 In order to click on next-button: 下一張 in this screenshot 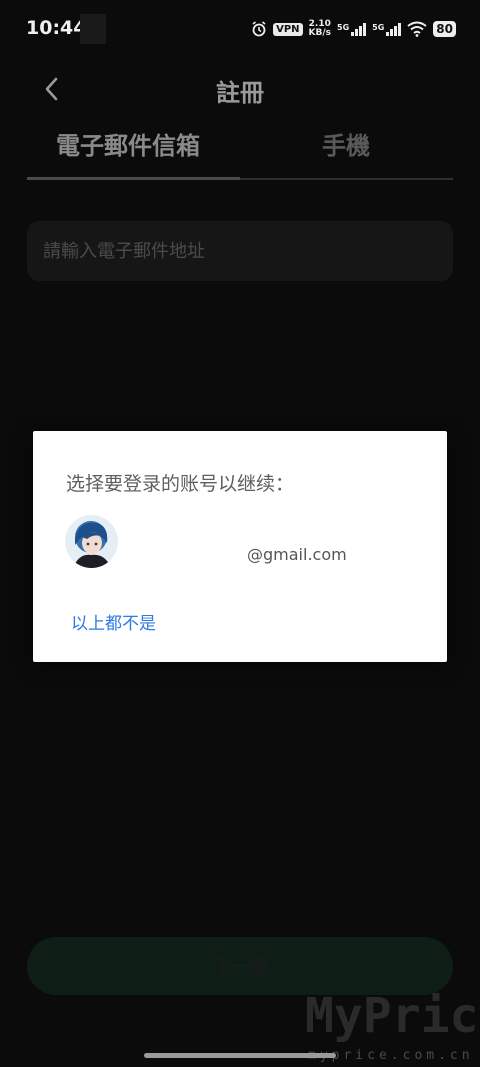, I will do `click(240, 966)`.